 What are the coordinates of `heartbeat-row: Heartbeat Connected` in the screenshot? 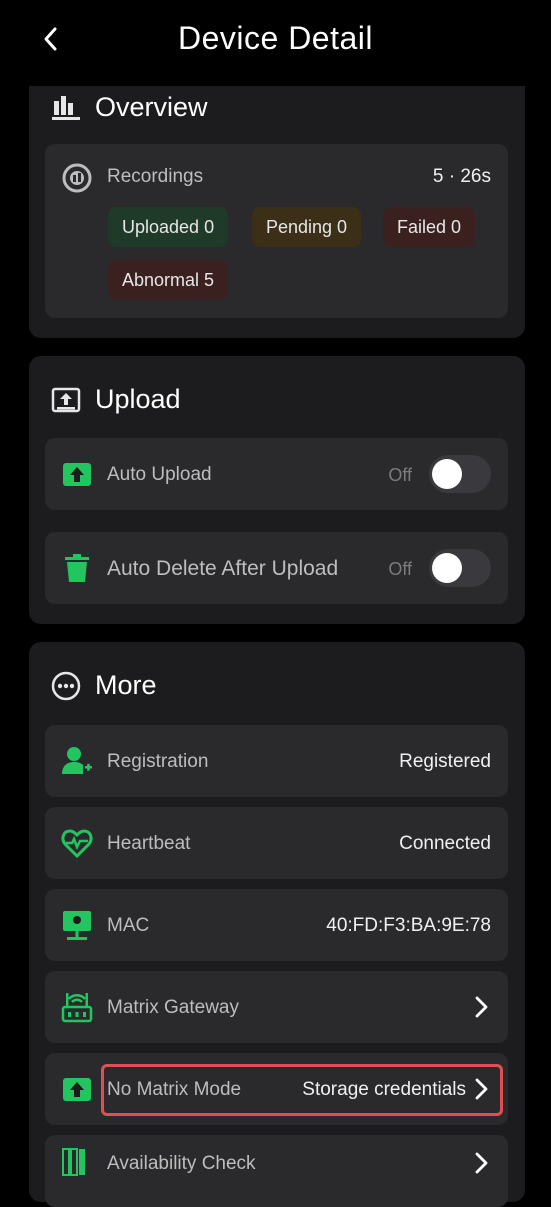 It's located at (276, 843).